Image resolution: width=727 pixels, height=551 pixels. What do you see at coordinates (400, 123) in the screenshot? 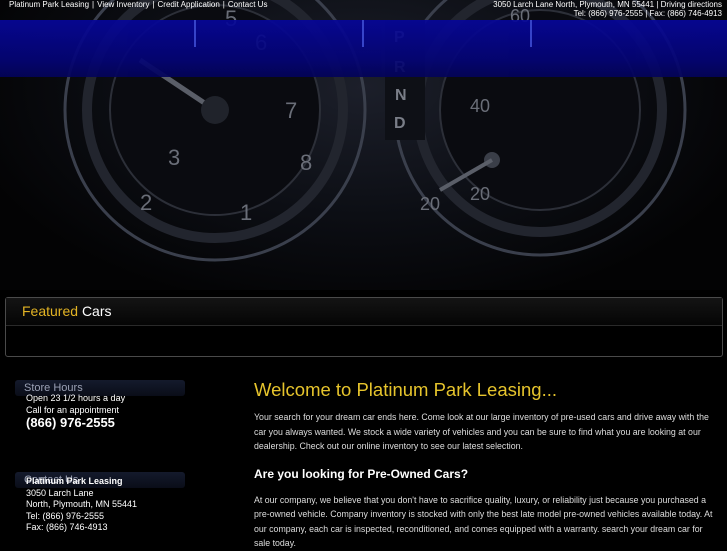
I see `gear-letter-3: D` at bounding box center [400, 123].